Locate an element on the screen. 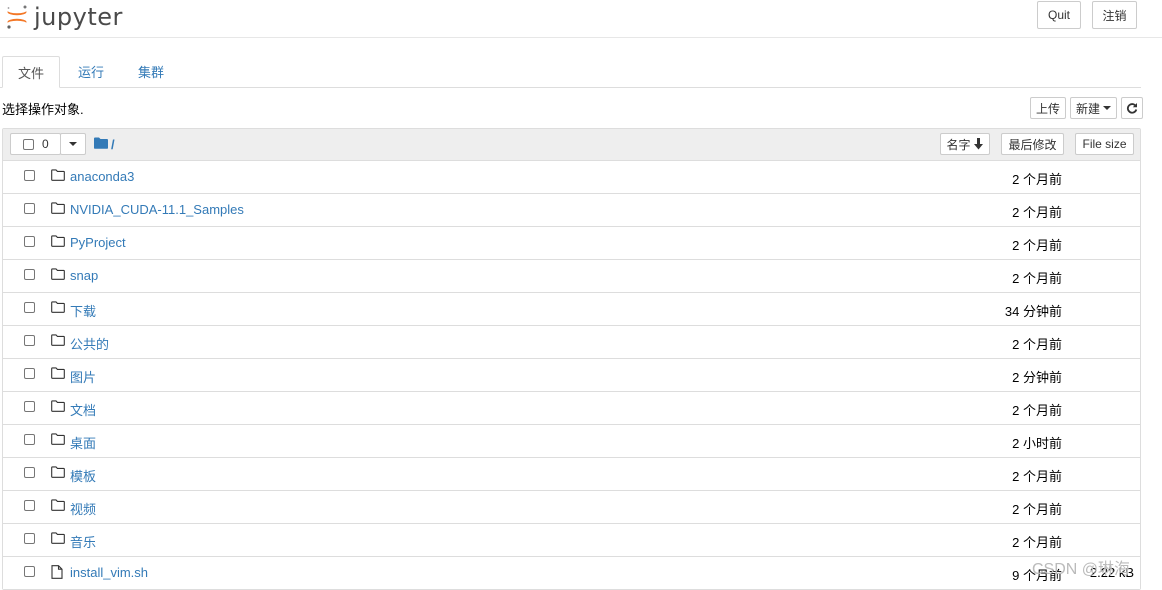  sort-name-button: 名字 is located at coordinates (965, 144).